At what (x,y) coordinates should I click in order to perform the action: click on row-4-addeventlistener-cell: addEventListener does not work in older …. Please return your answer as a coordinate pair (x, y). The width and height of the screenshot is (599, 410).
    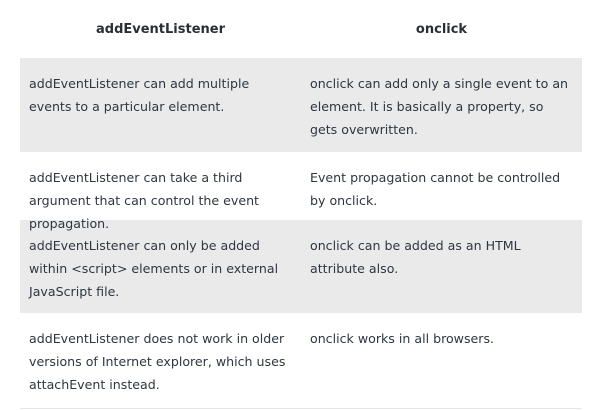
    Looking at the image, I should click on (157, 361).